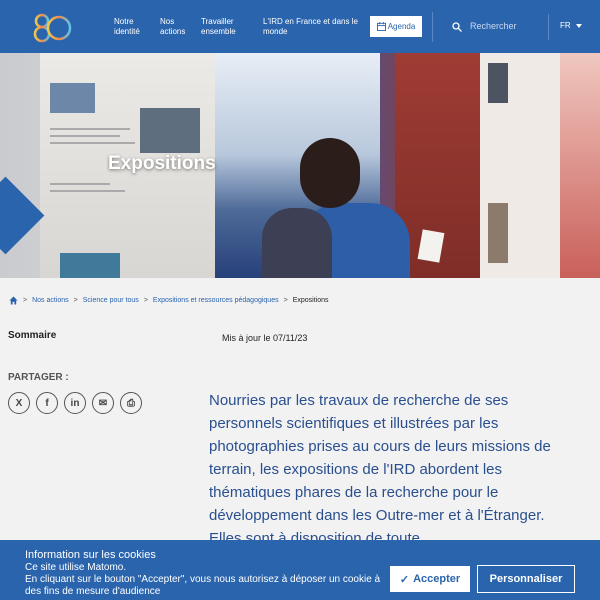  What do you see at coordinates (90, 555) in the screenshot?
I see `cookie-title: Information sur les cookies` at bounding box center [90, 555].